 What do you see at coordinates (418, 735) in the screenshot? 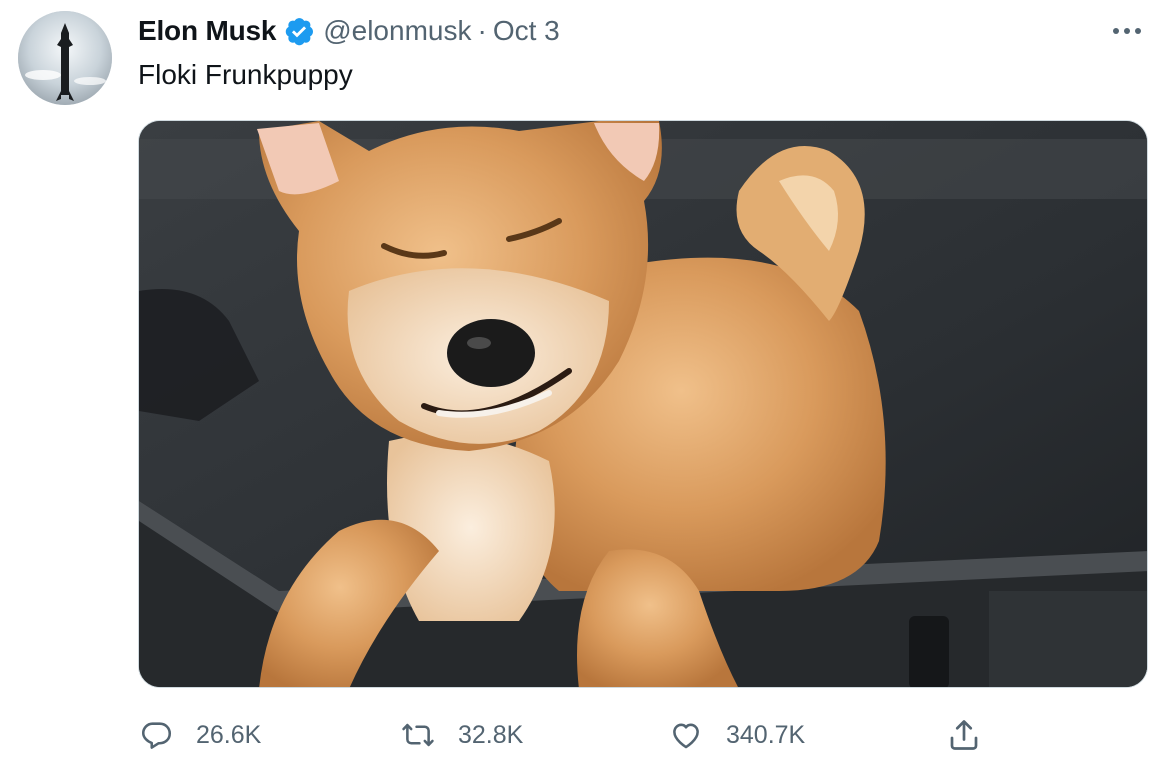
I see `retweet-icon` at bounding box center [418, 735].